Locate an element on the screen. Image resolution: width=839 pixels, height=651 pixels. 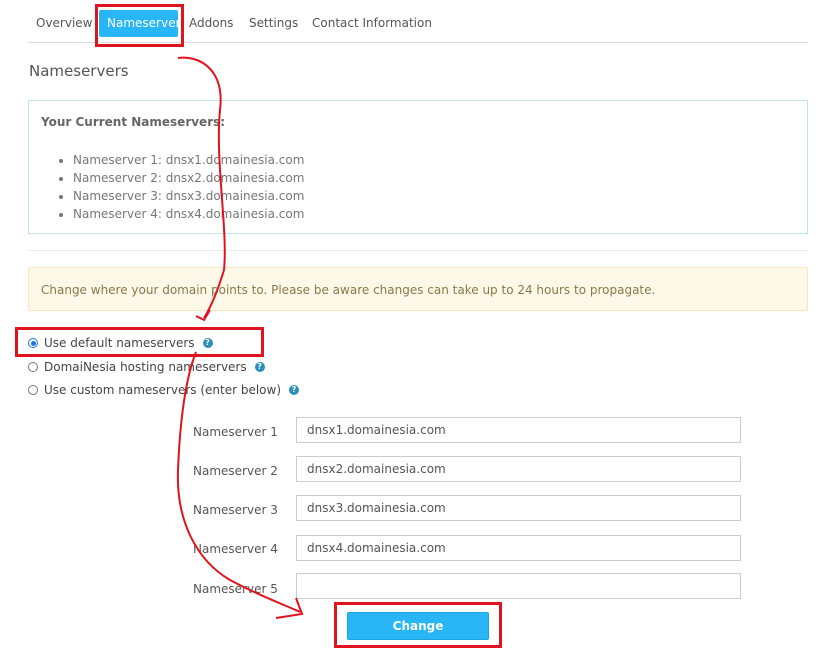
annotation-arrows is located at coordinates (240, 337).